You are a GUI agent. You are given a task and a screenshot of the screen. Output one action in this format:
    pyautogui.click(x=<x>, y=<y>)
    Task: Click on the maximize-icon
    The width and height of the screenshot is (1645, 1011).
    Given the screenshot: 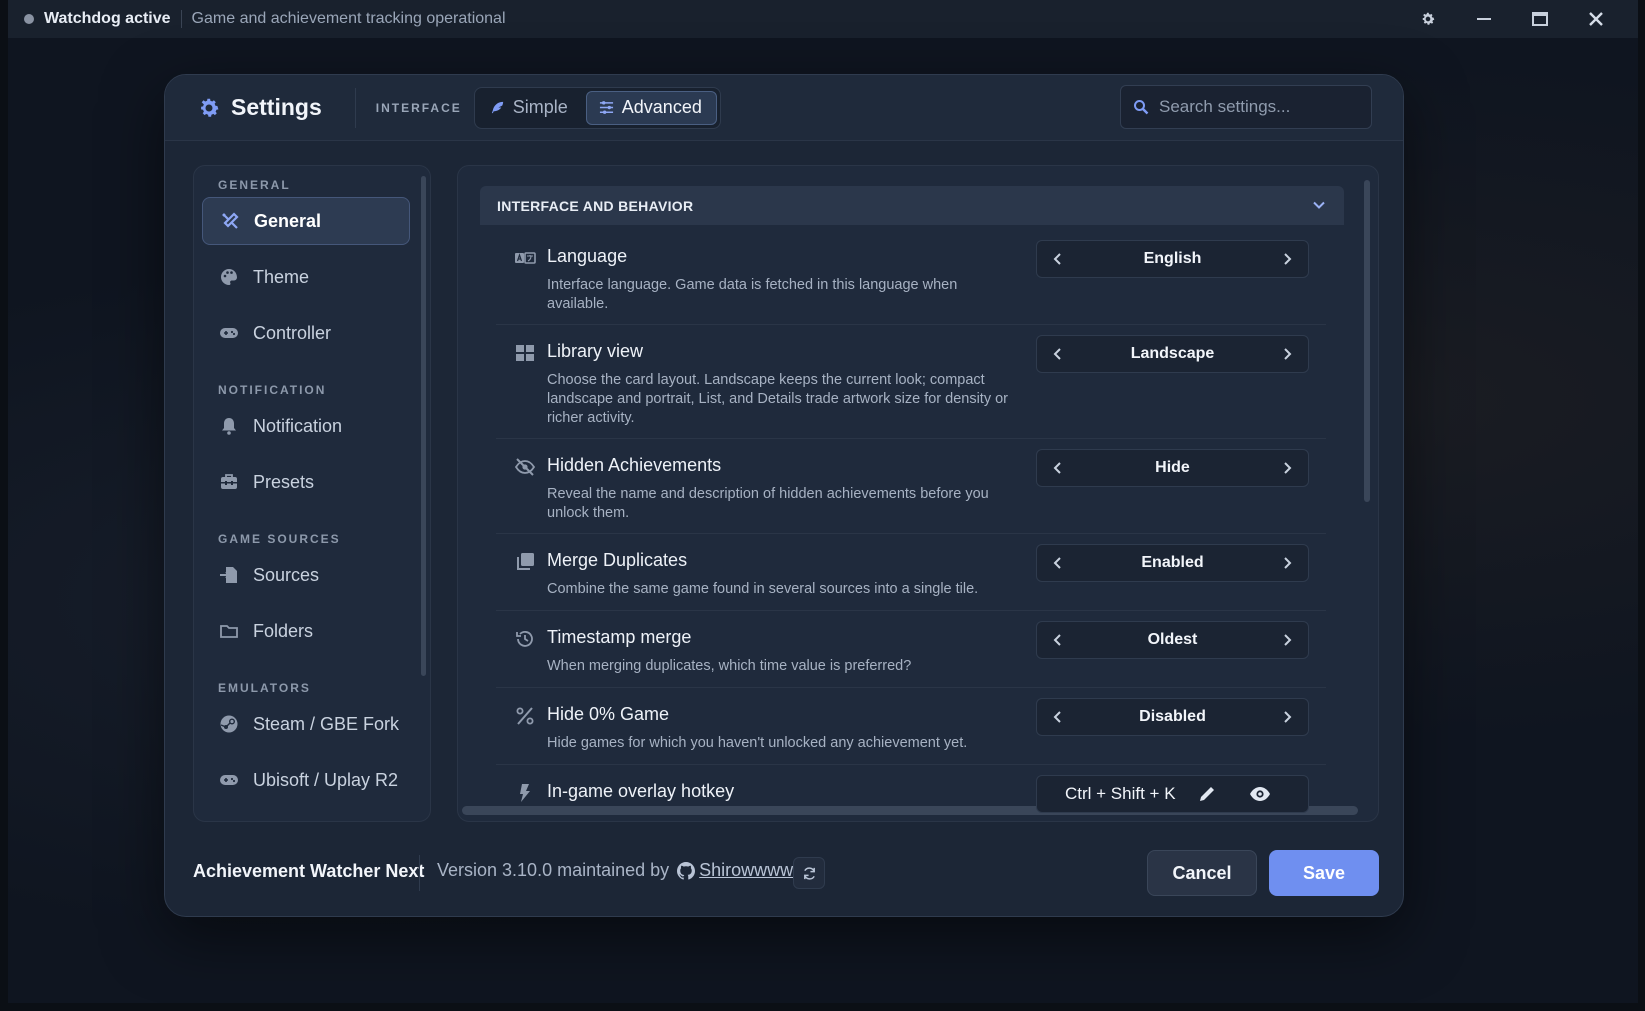 What is the action you would take?
    pyautogui.click(x=1540, y=19)
    